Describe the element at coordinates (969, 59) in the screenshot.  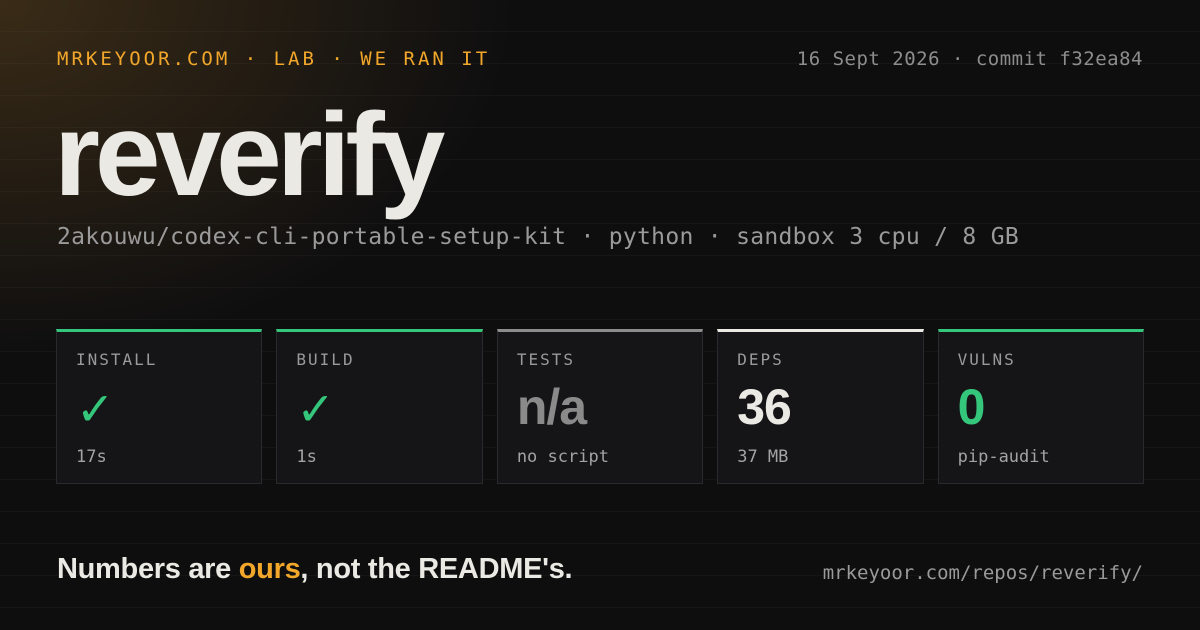
I see `date-commit-meta: 16 Sept 2026 · commit f32ea84` at that location.